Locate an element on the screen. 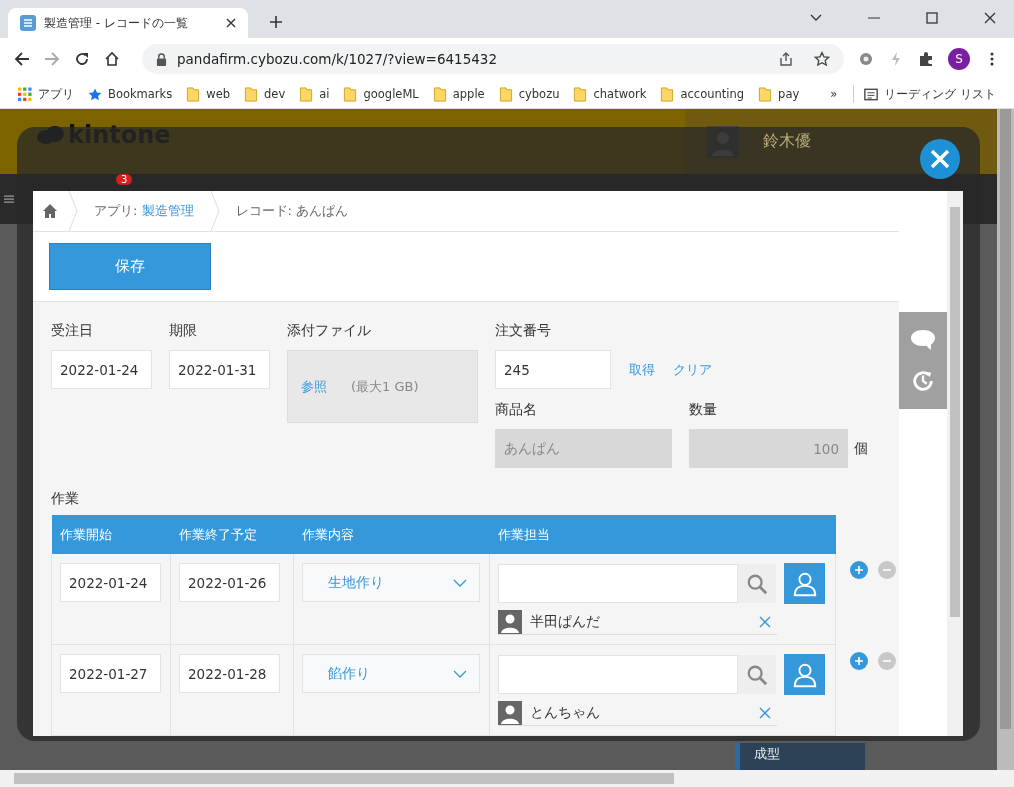 The image size is (1014, 787). size-limit-text: (最大1 GB) is located at coordinates (385, 386).